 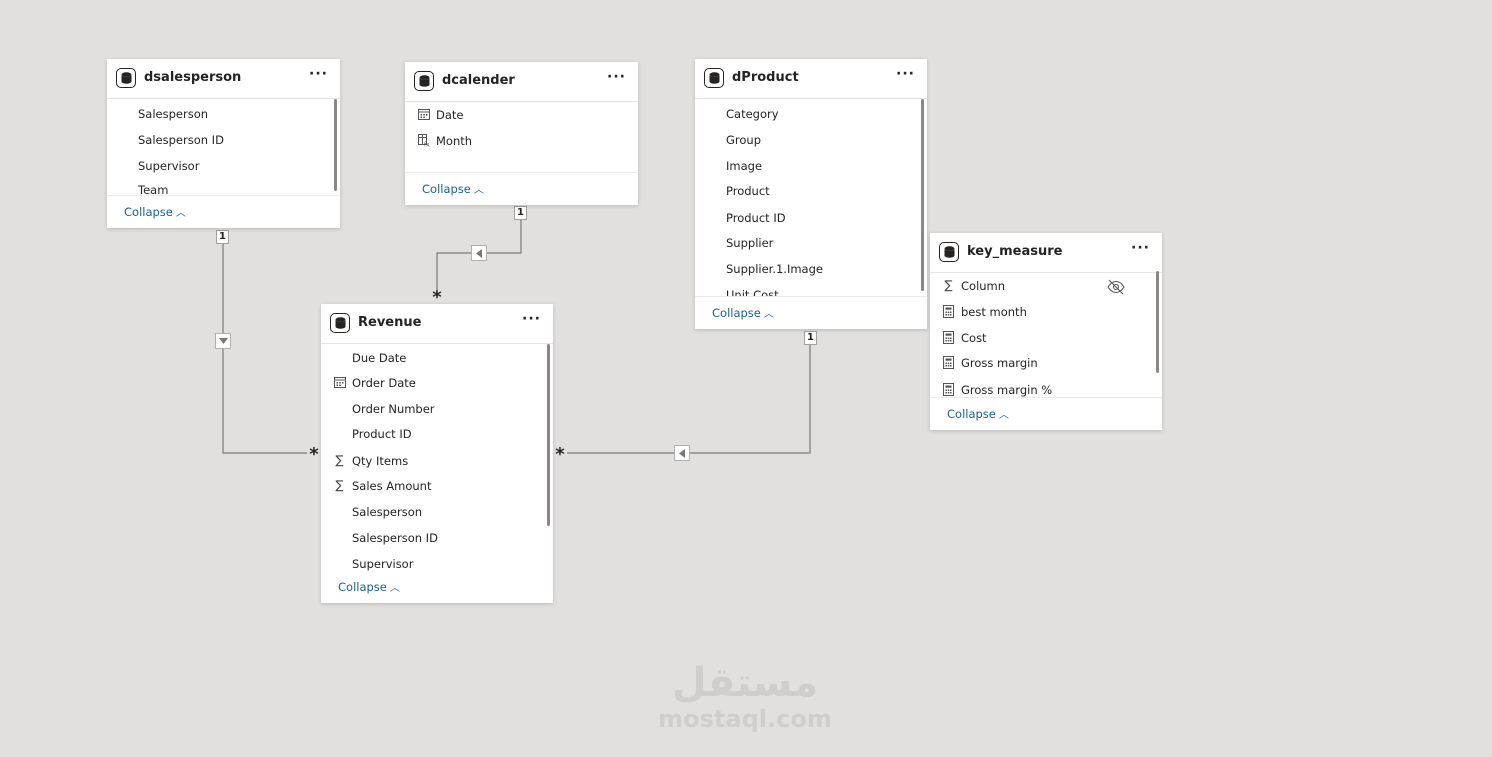 I want to click on field-row: Due Date, so click(x=437, y=358).